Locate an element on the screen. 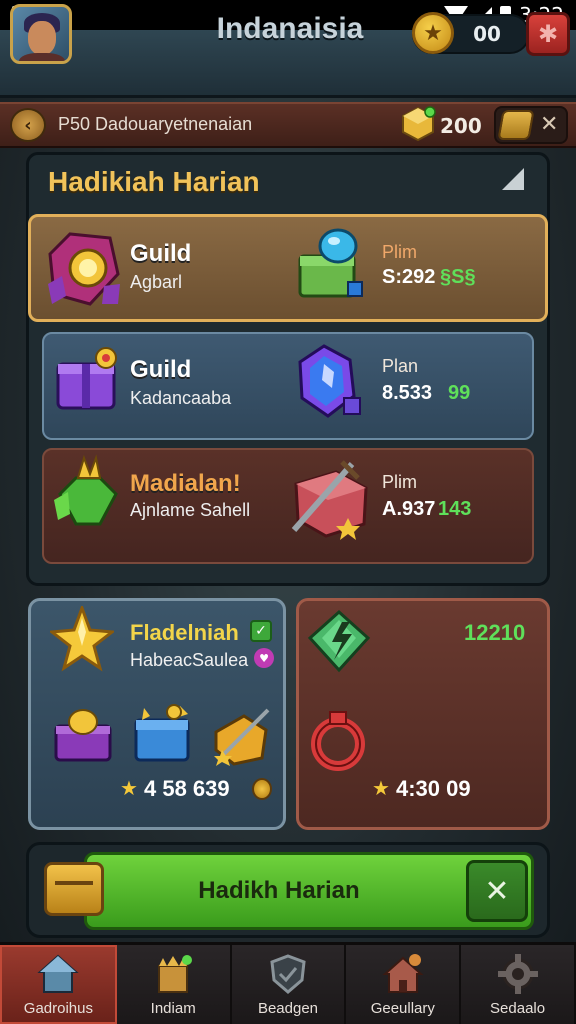 This screenshot has height=1024, width=576. price-extra: §S§ is located at coordinates (458, 277).